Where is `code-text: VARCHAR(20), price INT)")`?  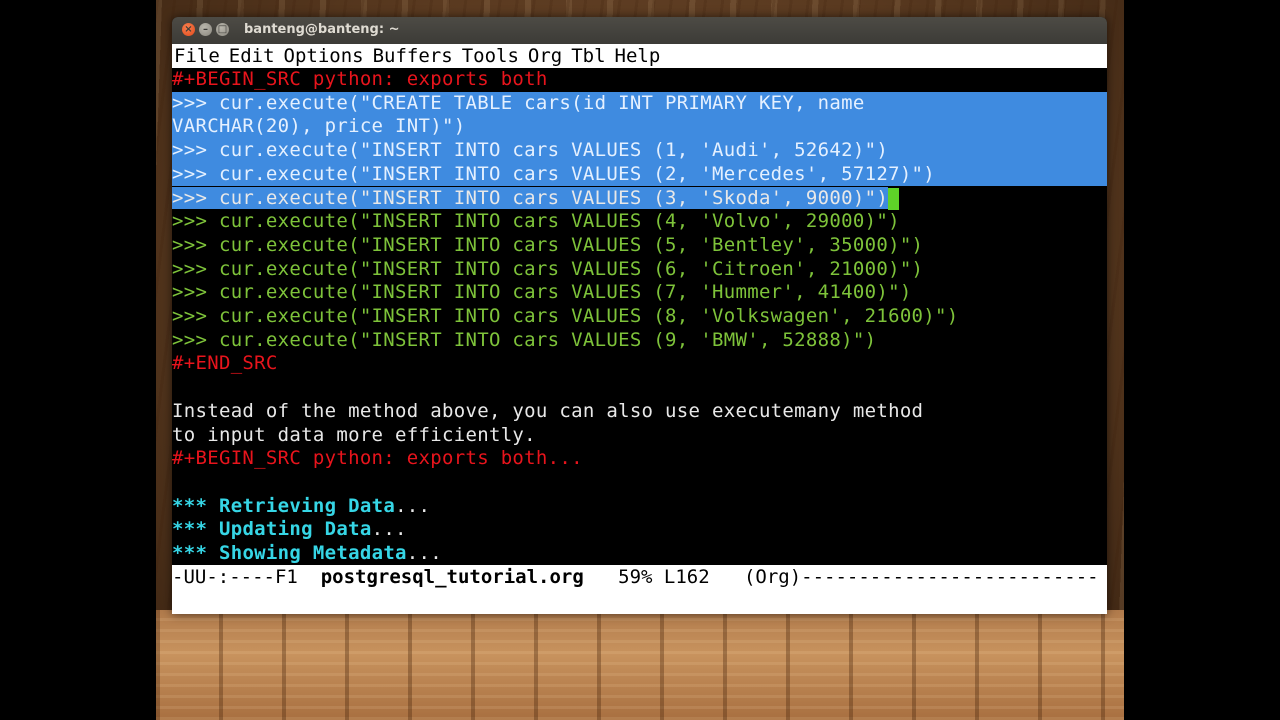 code-text: VARCHAR(20), price INT)") is located at coordinates (319, 126).